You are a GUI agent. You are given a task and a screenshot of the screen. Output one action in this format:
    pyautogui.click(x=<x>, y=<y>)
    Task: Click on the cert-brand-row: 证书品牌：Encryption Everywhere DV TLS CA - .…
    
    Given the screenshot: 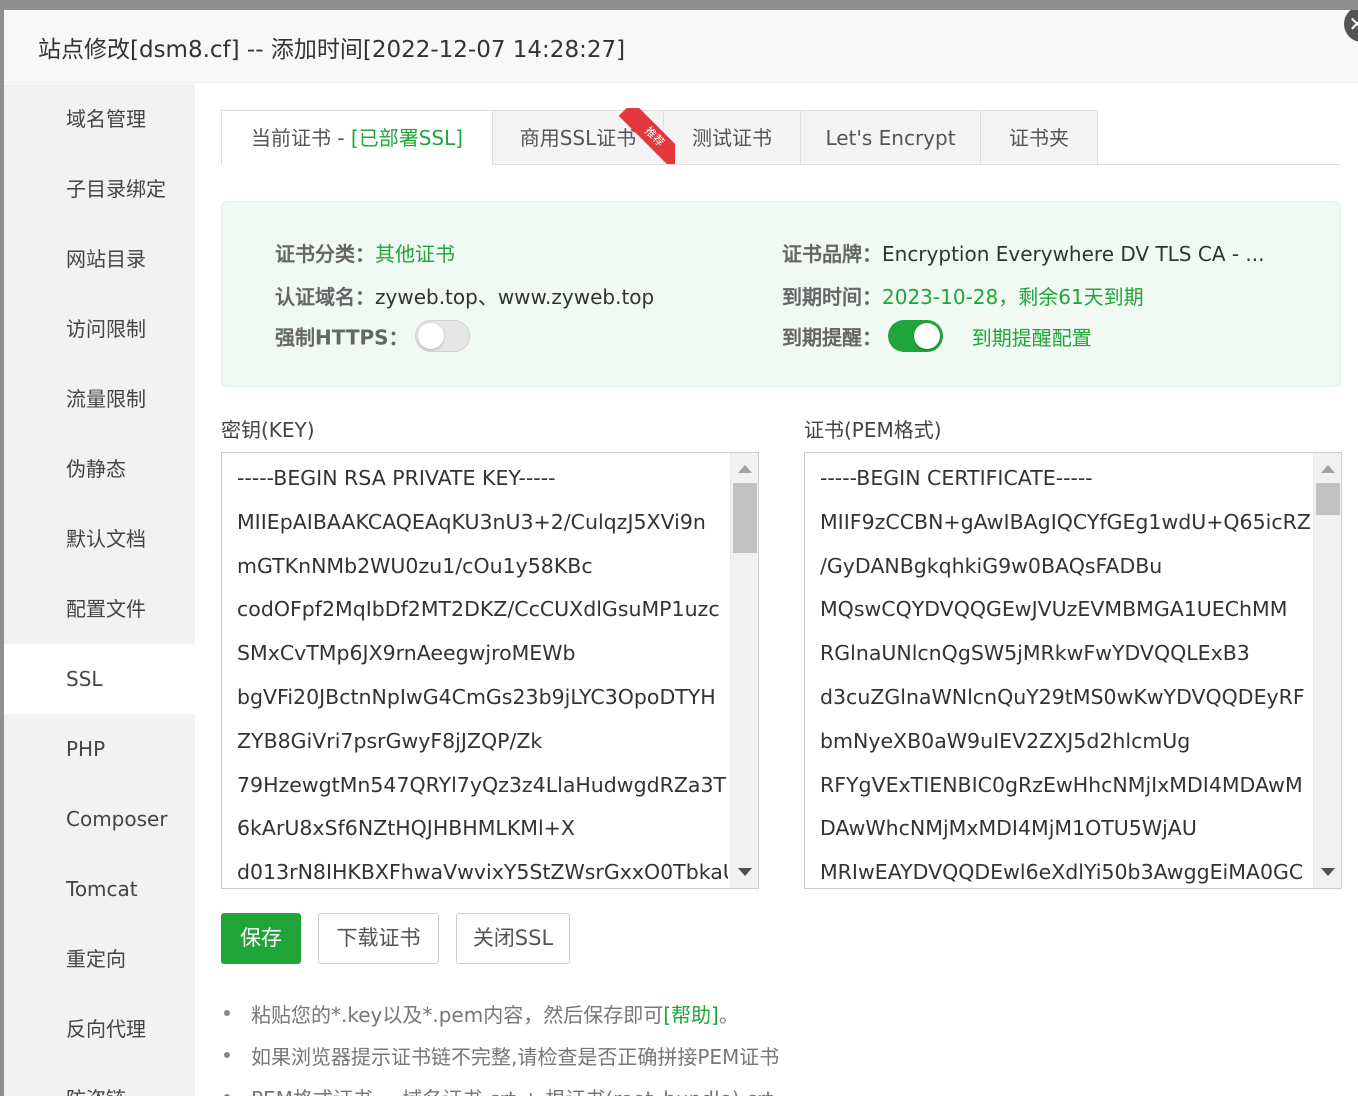 What is the action you would take?
    pyautogui.click(x=1023, y=252)
    